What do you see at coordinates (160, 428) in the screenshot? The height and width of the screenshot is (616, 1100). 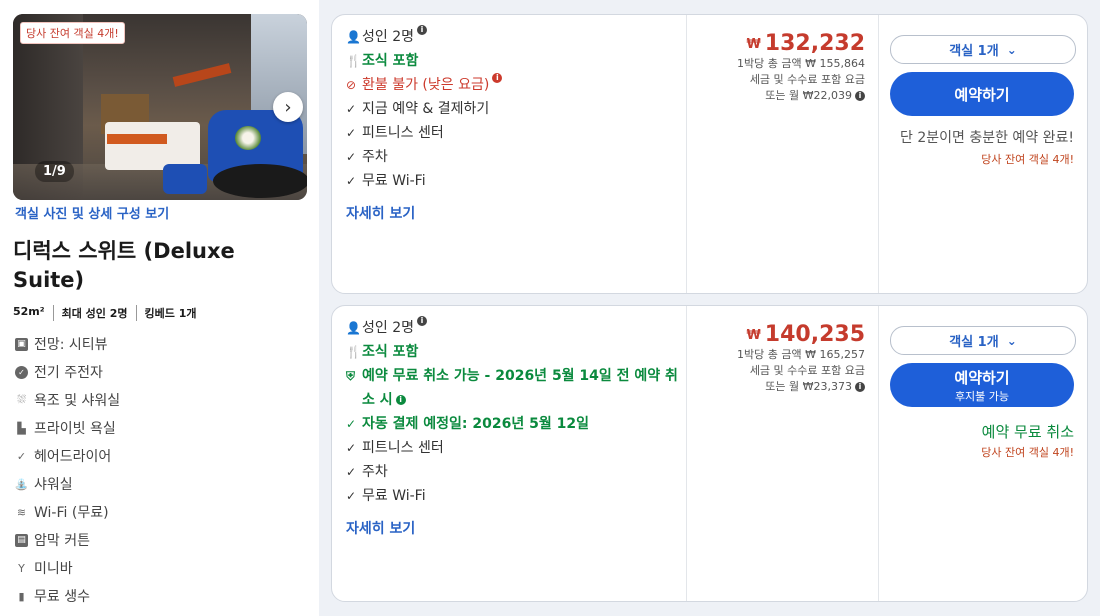 I see `amenity-item: ▙ 프라이빗 욕실` at bounding box center [160, 428].